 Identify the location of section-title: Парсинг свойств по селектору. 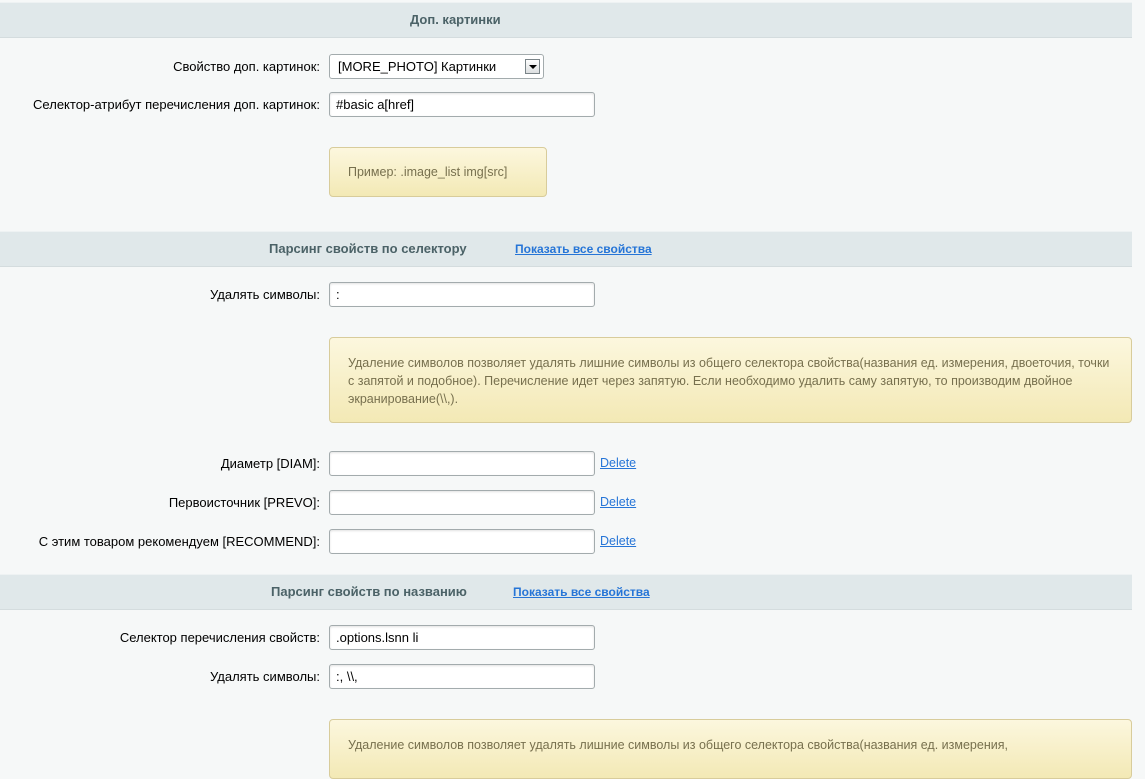
(368, 248).